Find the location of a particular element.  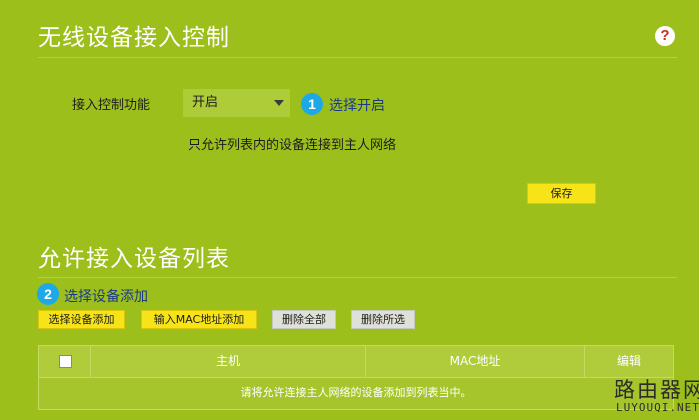

select-all-checkbox is located at coordinates (65, 361).